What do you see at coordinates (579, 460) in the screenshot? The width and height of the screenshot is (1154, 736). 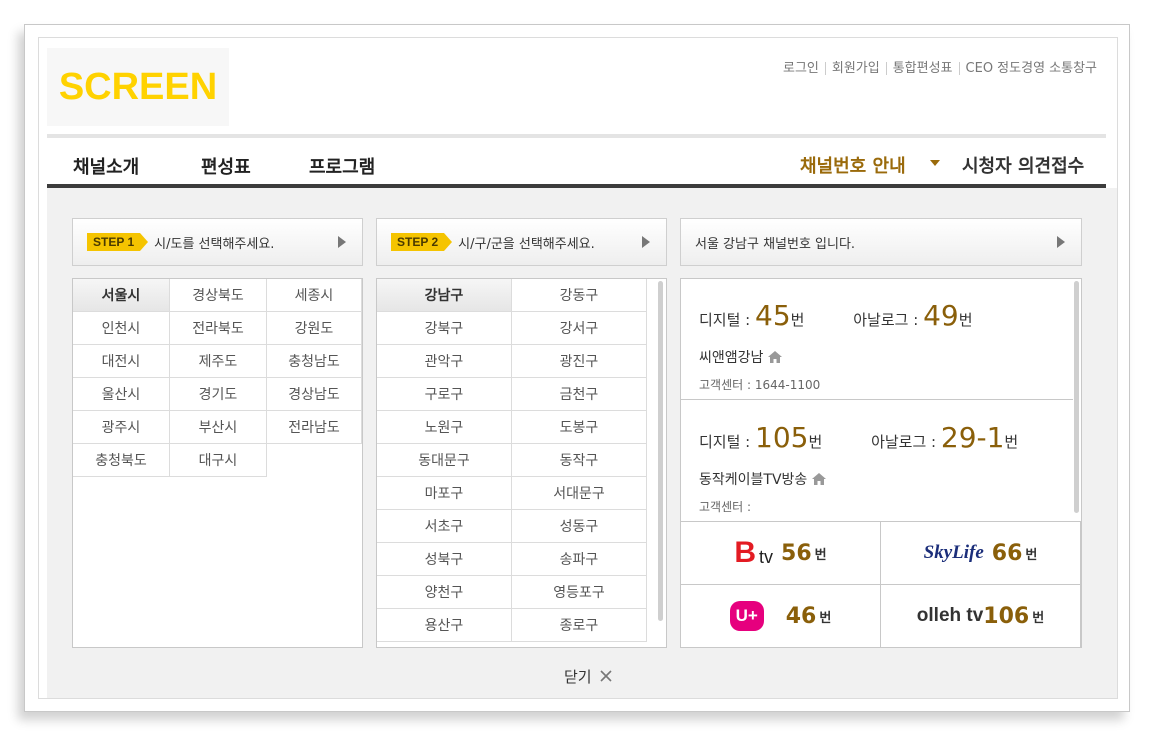 I see `district-item: 동작구` at bounding box center [579, 460].